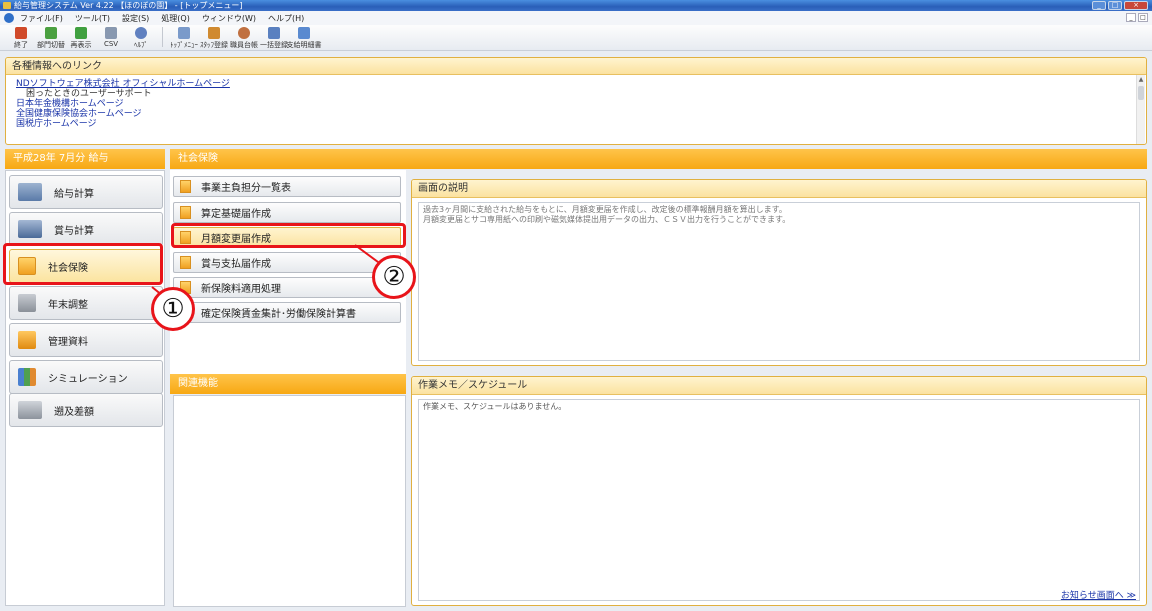  I want to click on toolbar-refresh-button: 再表示, so click(81, 38).